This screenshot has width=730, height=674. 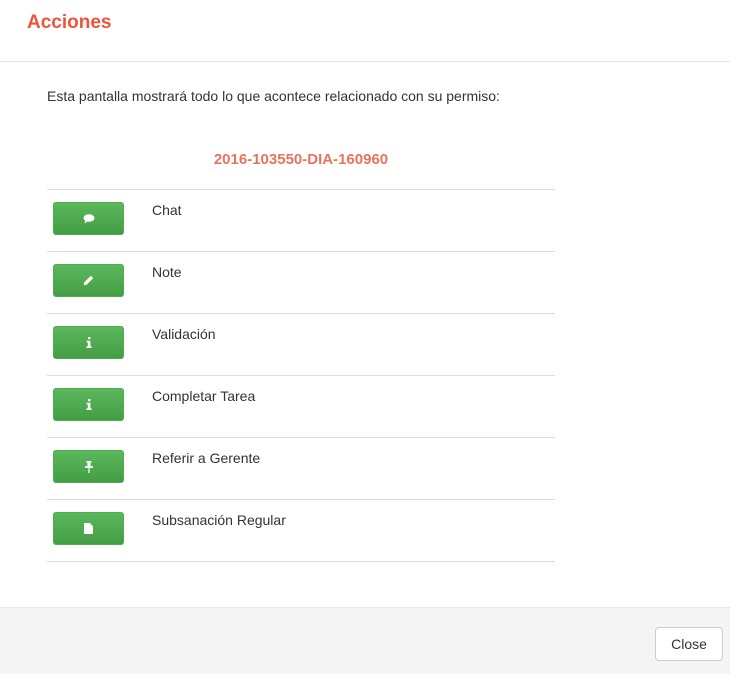 I want to click on completar-tarea-button, so click(x=88, y=404).